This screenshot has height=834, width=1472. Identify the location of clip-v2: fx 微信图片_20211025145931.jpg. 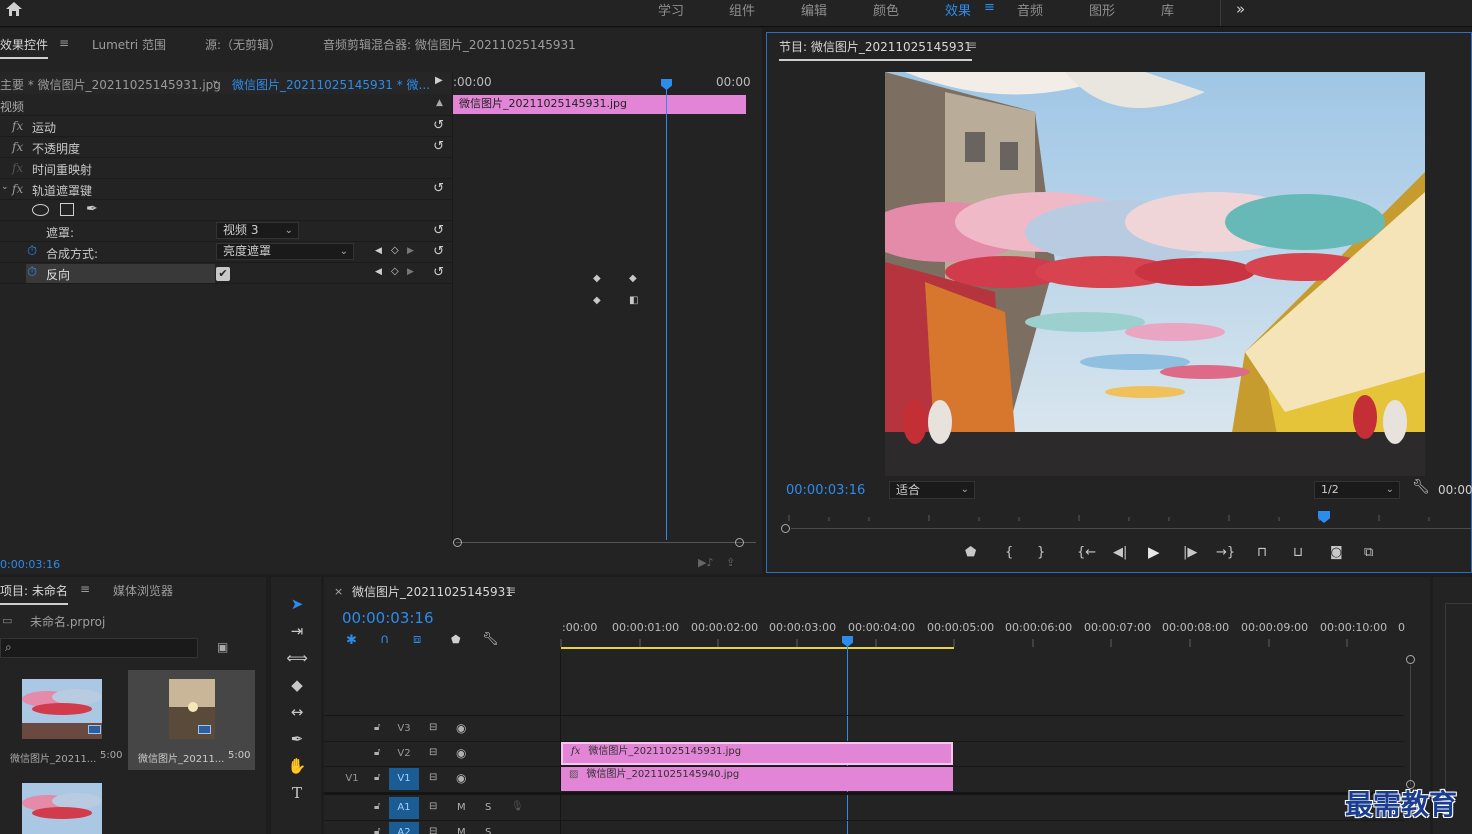
(757, 753).